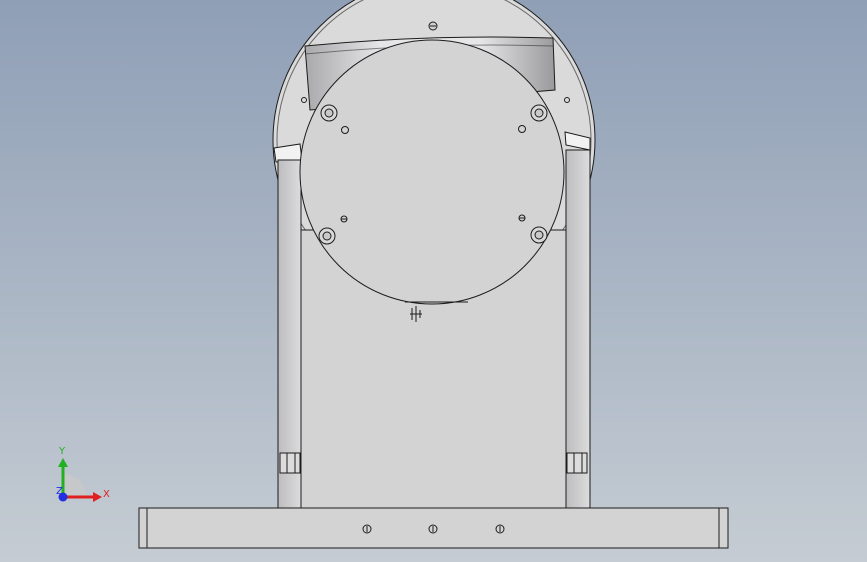 The width and height of the screenshot is (867, 562). What do you see at coordinates (290, 463) in the screenshot?
I see `left-lower-block` at bounding box center [290, 463].